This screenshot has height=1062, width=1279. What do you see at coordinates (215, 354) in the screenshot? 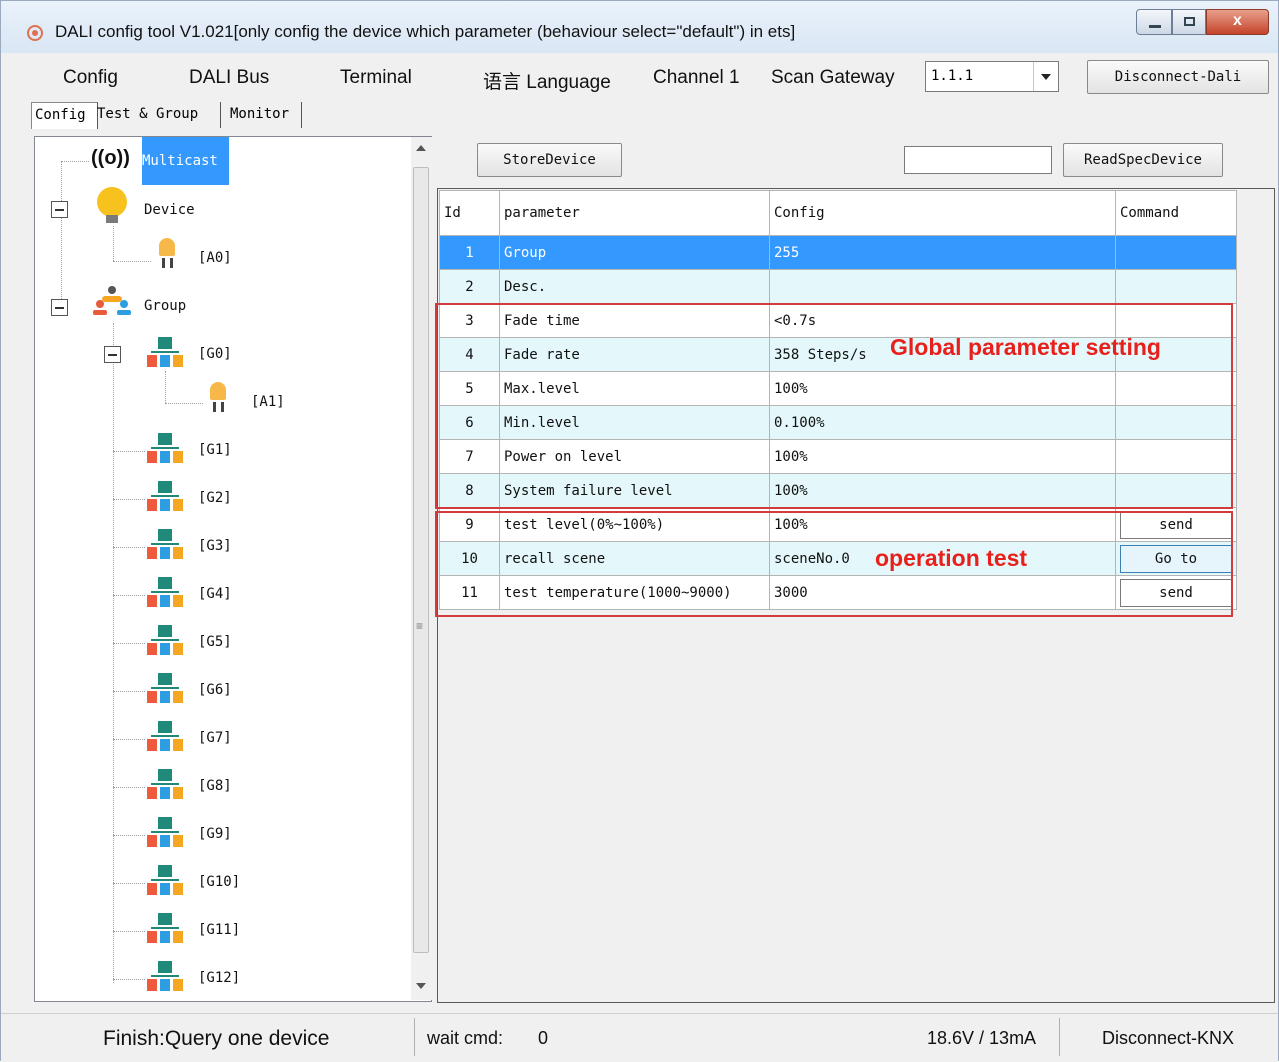
I see `tree-node-g0: [G0]` at bounding box center [215, 354].